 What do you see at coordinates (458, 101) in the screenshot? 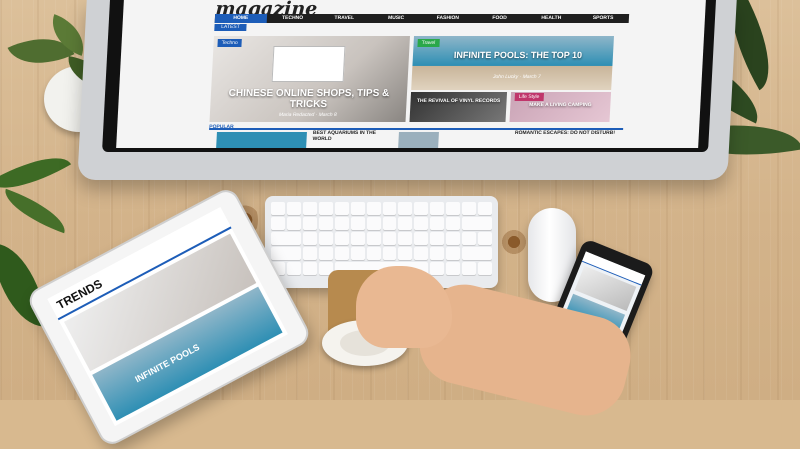
I see `card-title: THE REVIVAL OF VINYL RECORDS` at bounding box center [458, 101].